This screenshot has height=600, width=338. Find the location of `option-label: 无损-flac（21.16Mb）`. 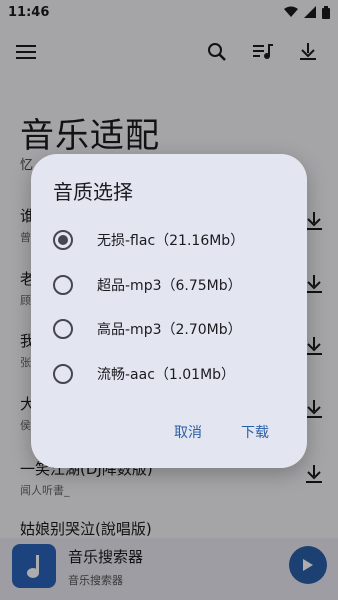

option-label: 无损-flac（21.16Mb） is located at coordinates (171, 241).